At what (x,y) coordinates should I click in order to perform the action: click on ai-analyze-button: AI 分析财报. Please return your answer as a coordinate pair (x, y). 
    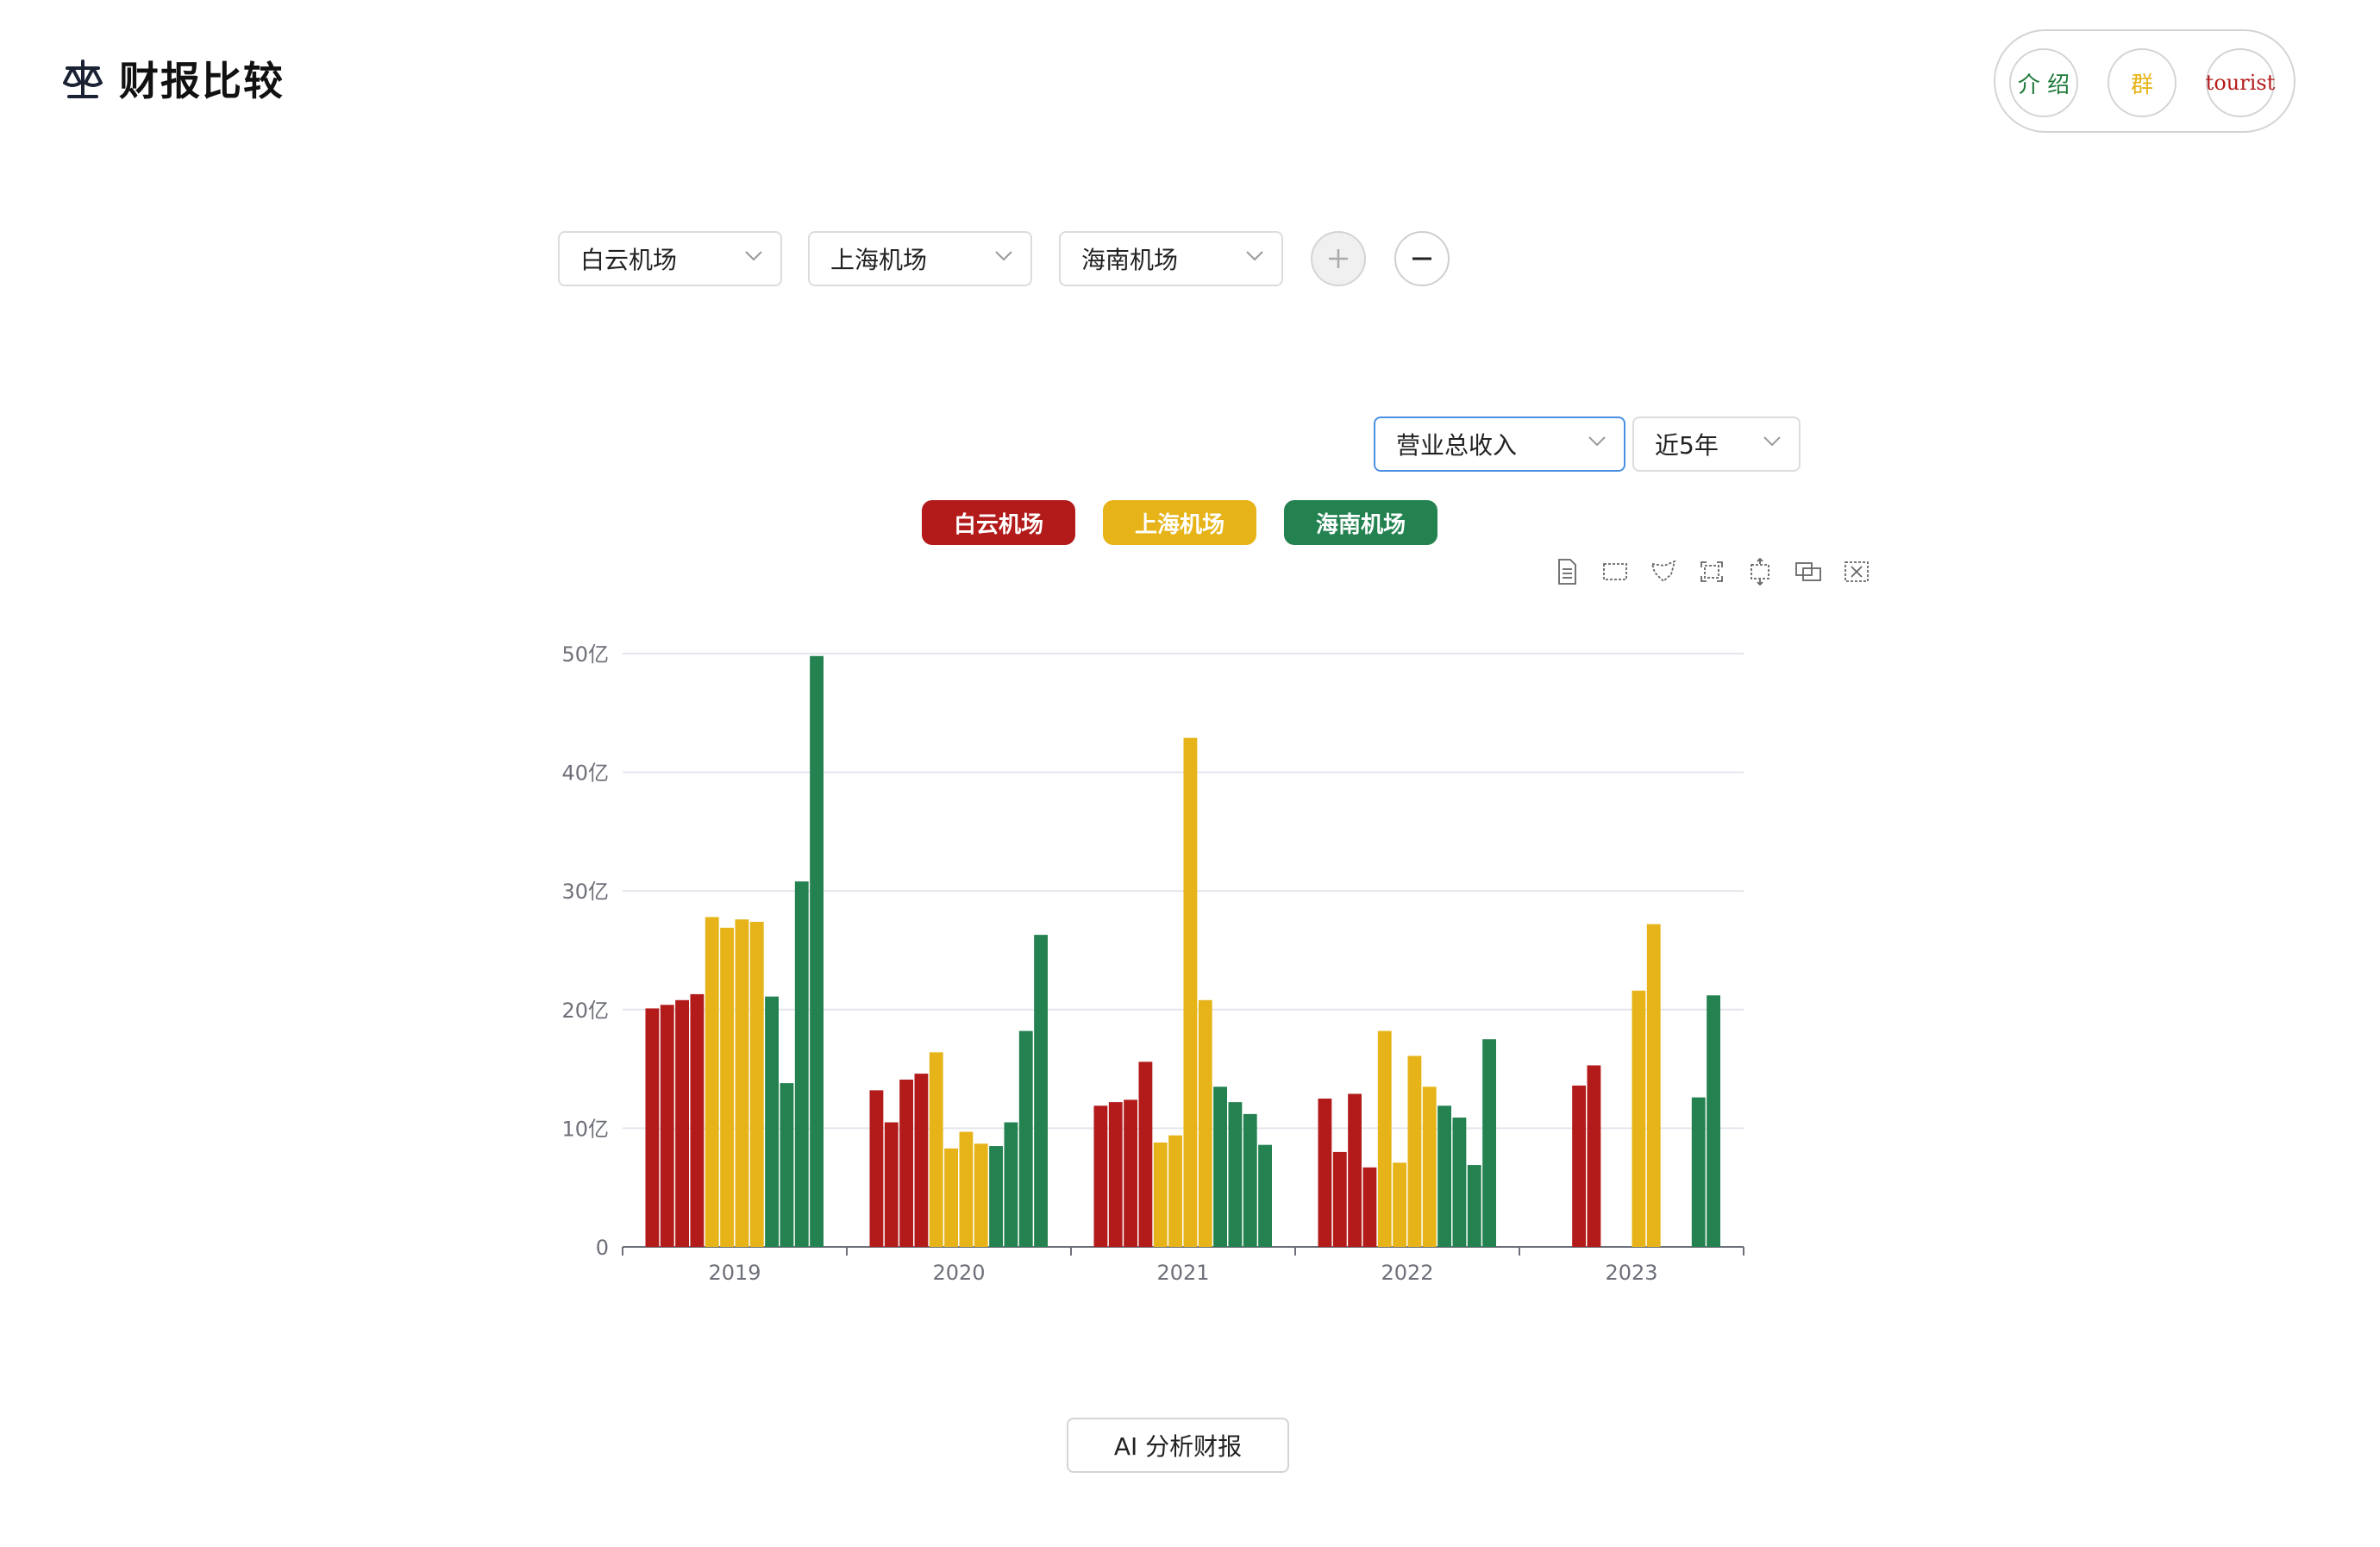
    Looking at the image, I should click on (1178, 1446).